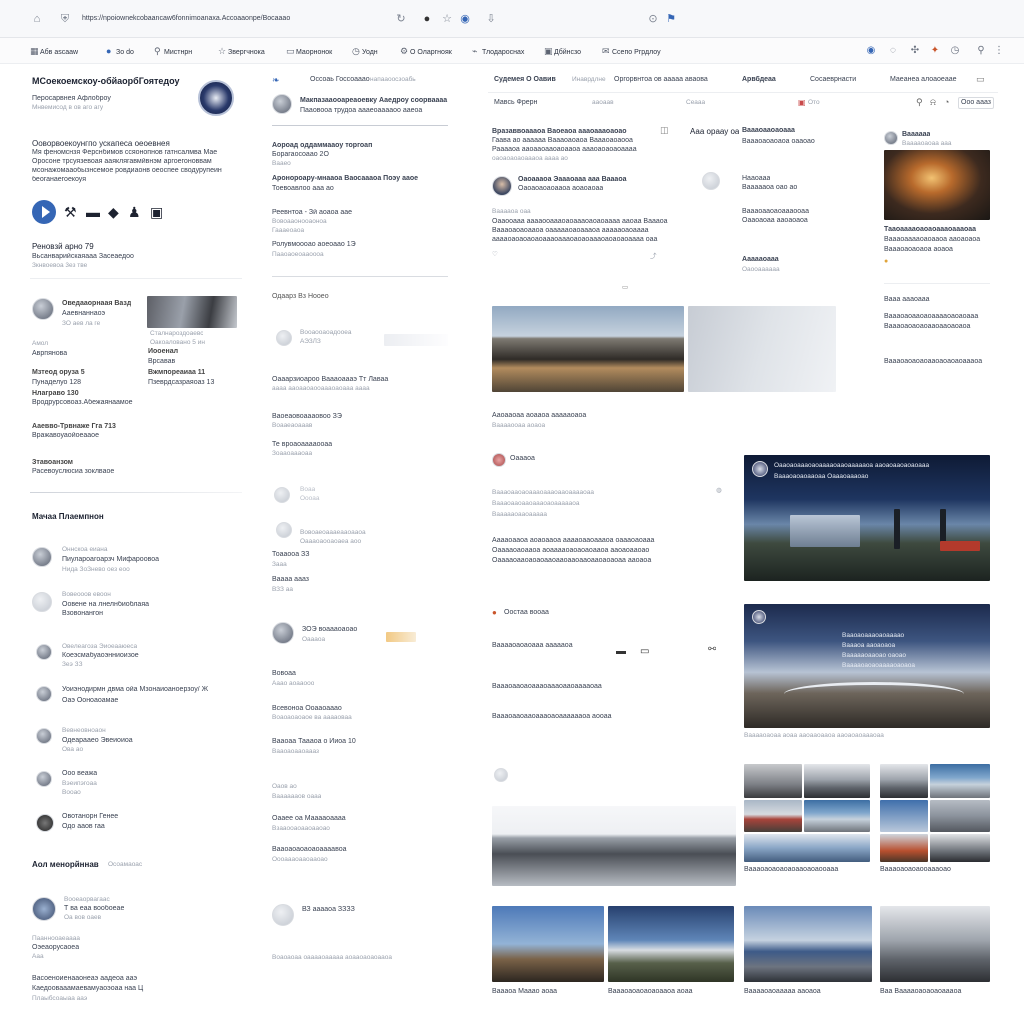 The image size is (1024, 1024). I want to click on reload-icon: ↻, so click(401, 19).